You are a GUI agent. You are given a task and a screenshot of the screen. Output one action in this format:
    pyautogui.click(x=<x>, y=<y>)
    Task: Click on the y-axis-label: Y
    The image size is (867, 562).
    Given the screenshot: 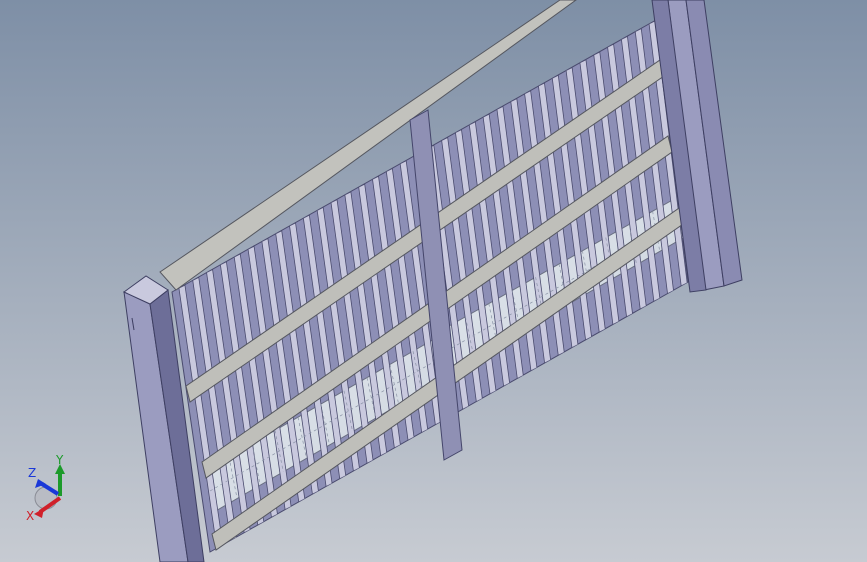 What is the action you would take?
    pyautogui.click(x=59, y=460)
    